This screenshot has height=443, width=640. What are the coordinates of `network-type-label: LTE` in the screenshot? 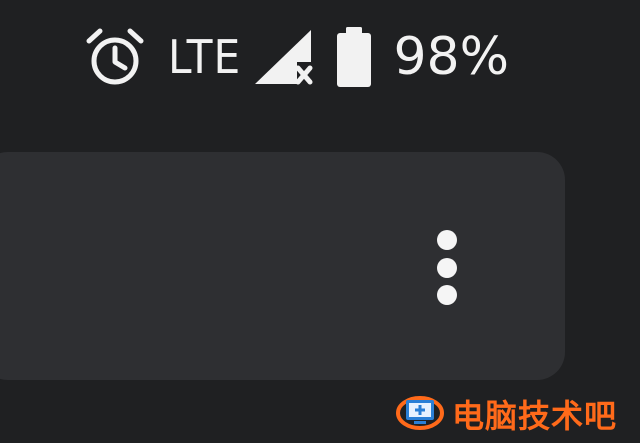 It's located at (205, 57).